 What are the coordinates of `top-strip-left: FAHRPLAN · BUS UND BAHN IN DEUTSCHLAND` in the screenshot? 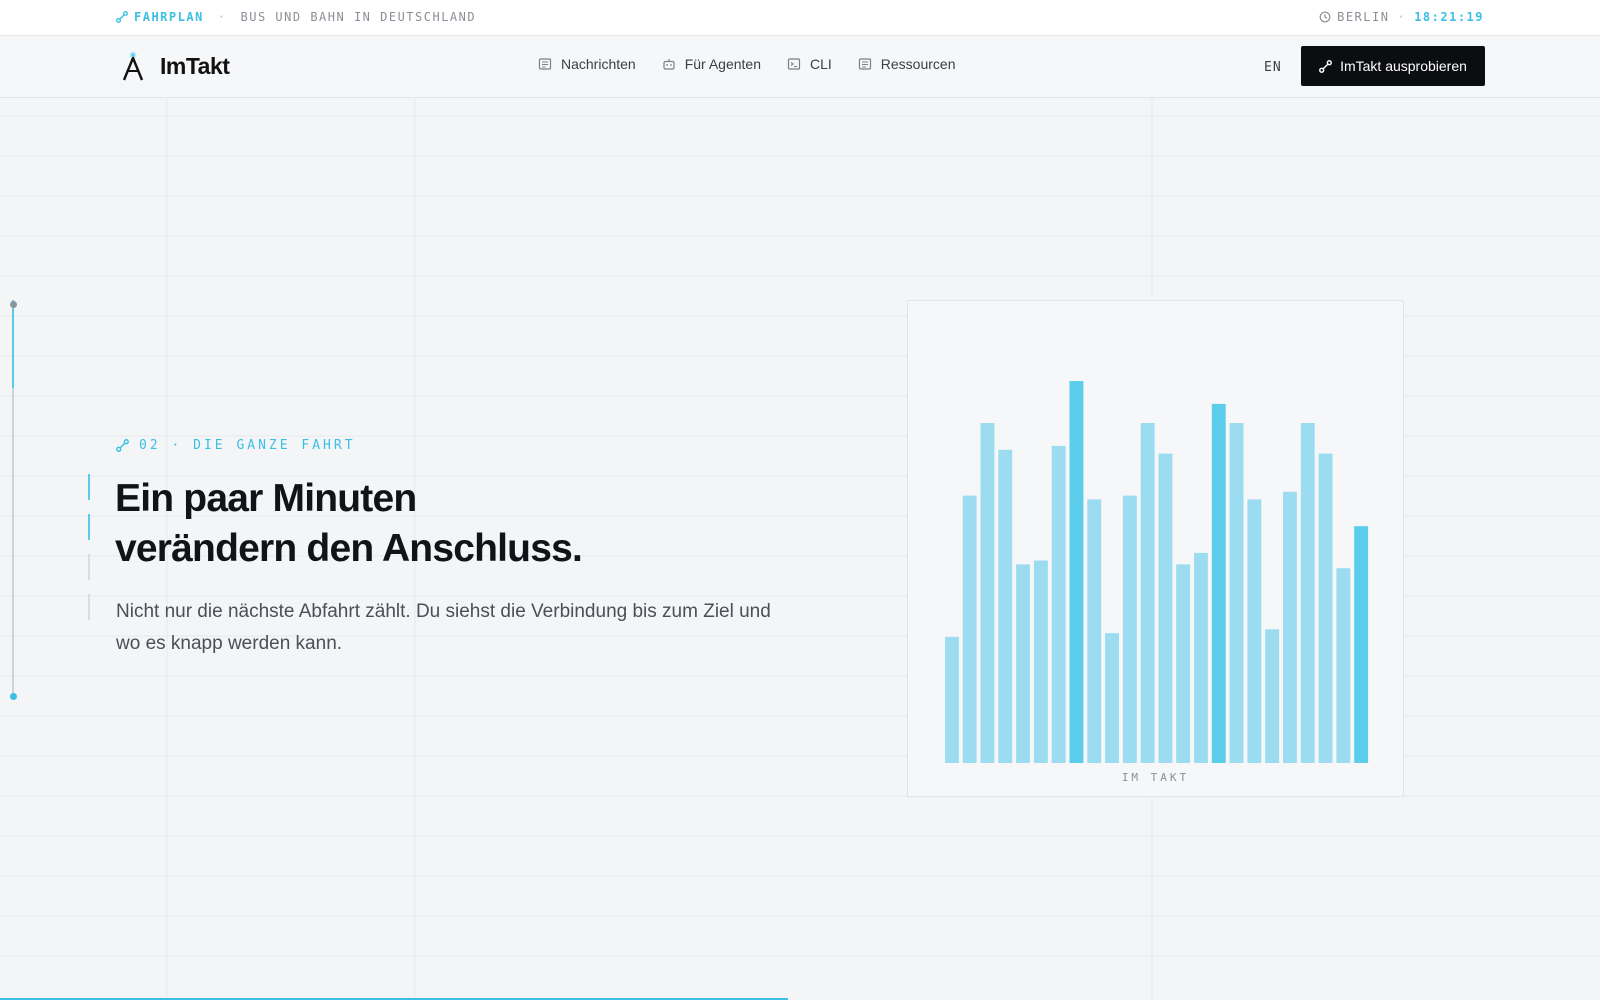 It's located at (296, 17).